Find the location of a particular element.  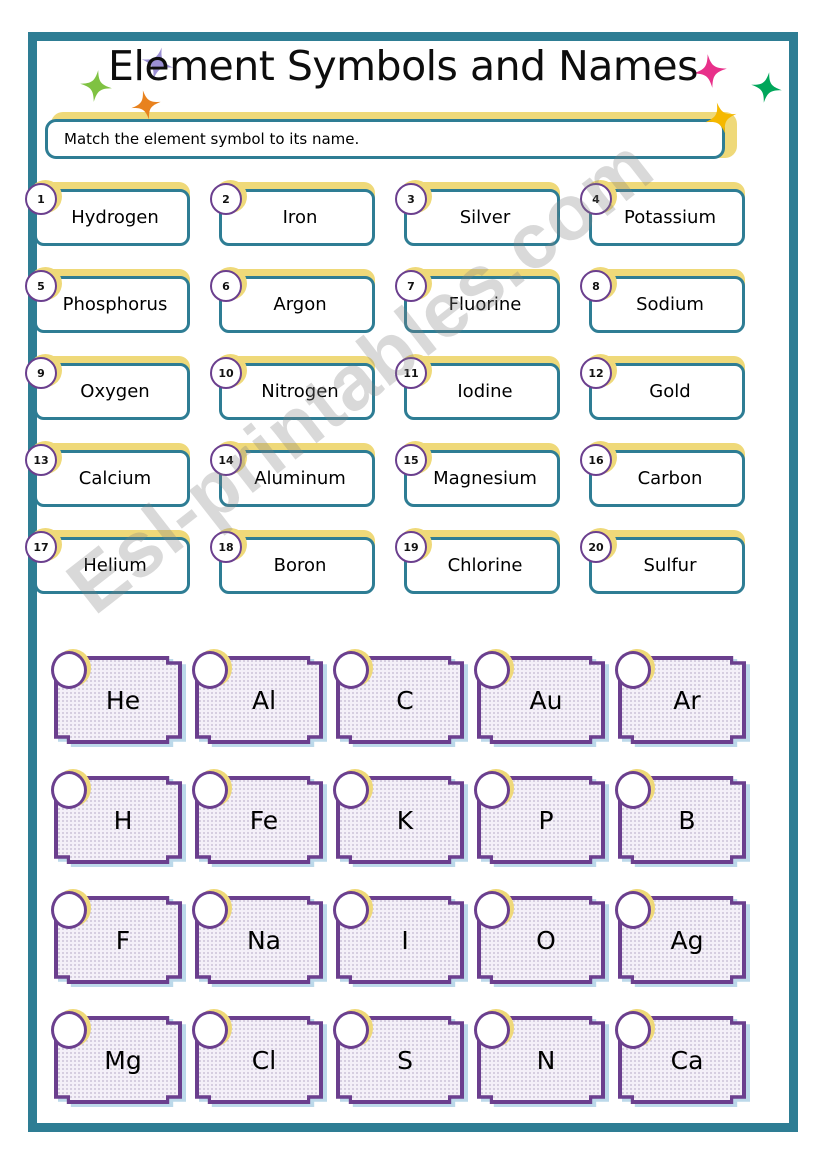

element-name-item: Helium 17 is located at coordinates (114, 572).